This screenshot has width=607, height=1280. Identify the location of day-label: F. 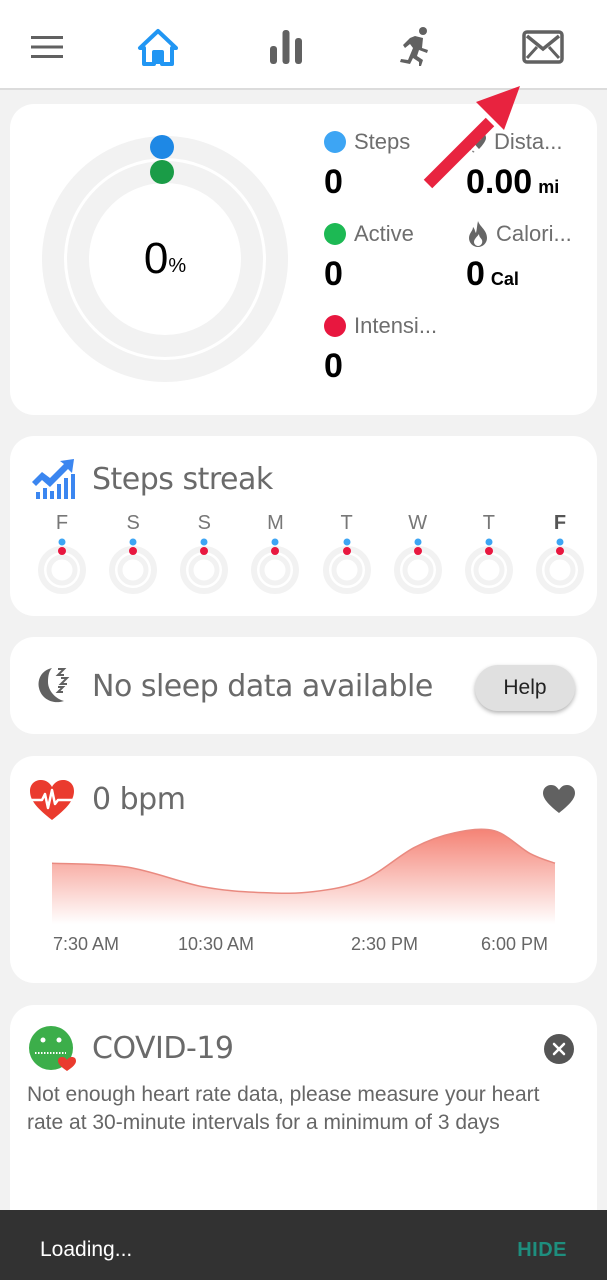
(560, 523).